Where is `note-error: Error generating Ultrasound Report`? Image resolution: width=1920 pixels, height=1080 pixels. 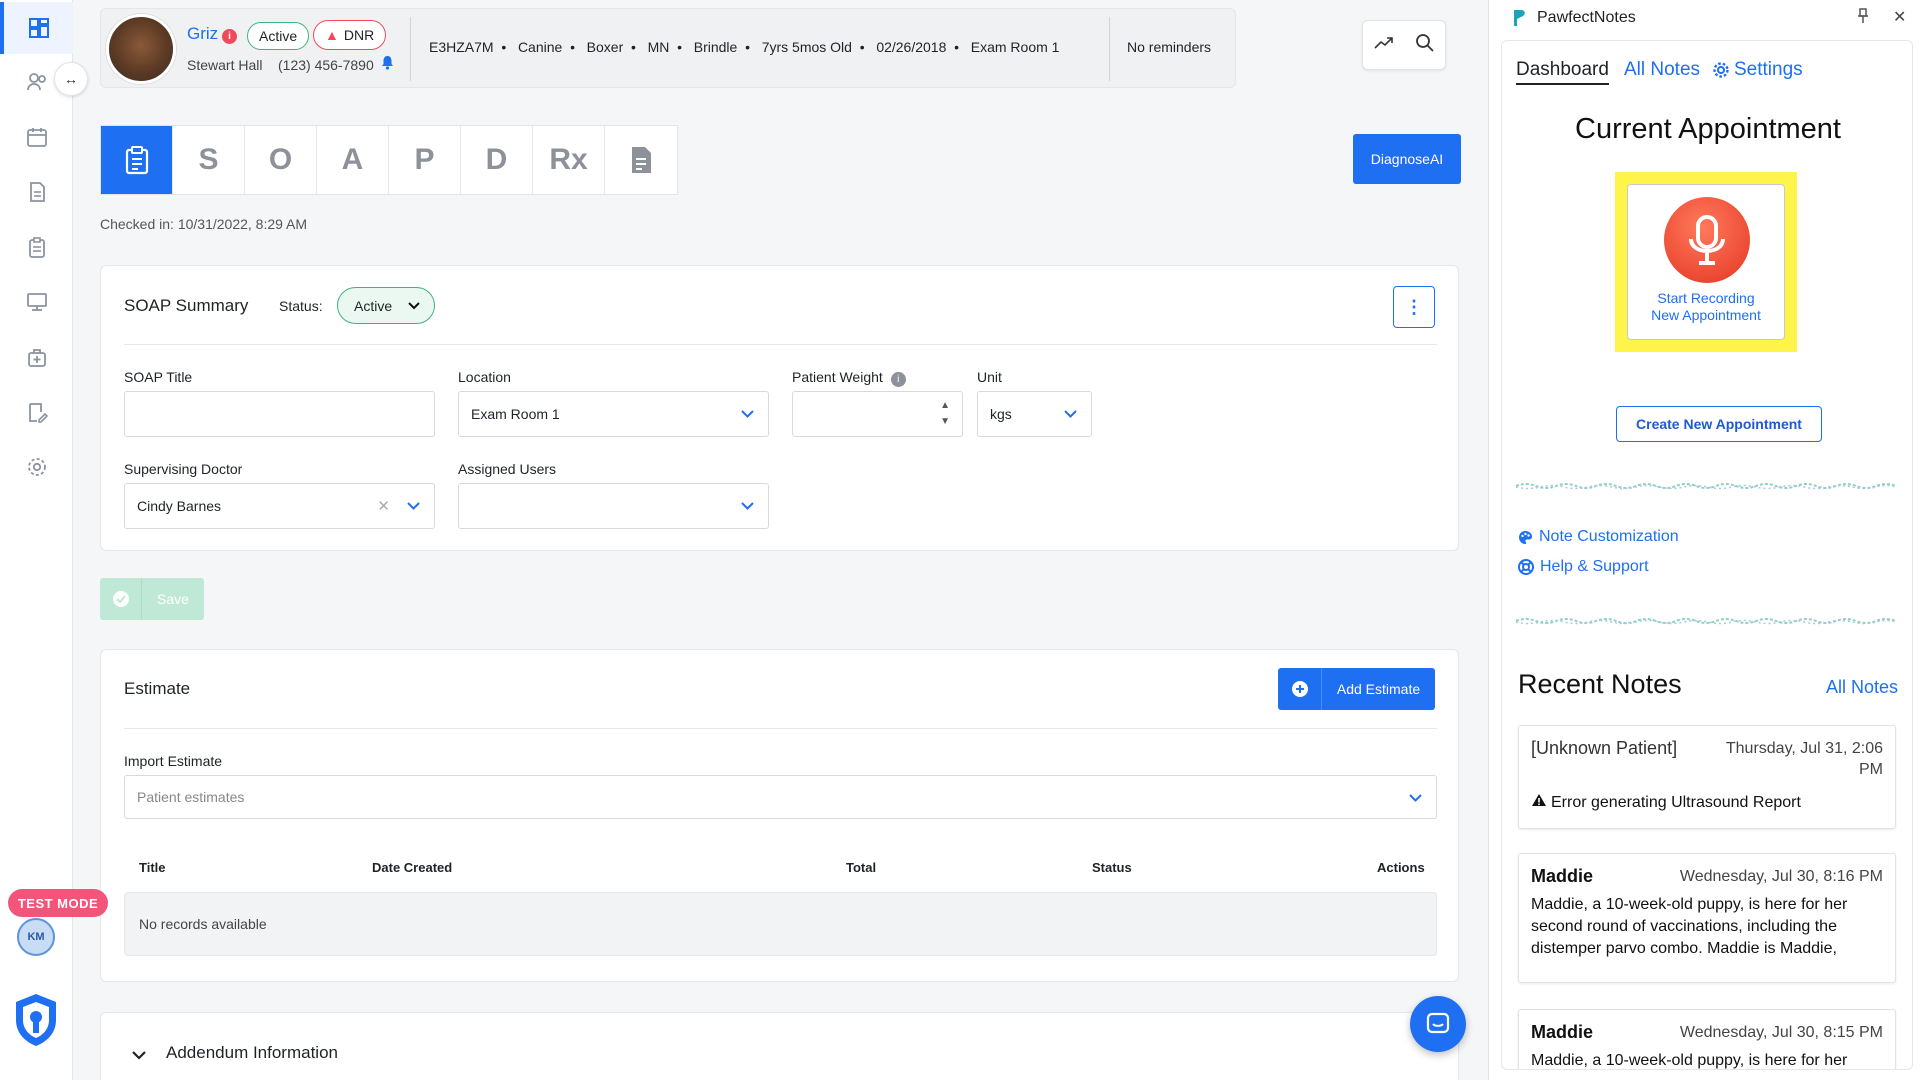 note-error: Error generating Ultrasound Report is located at coordinates (1666, 803).